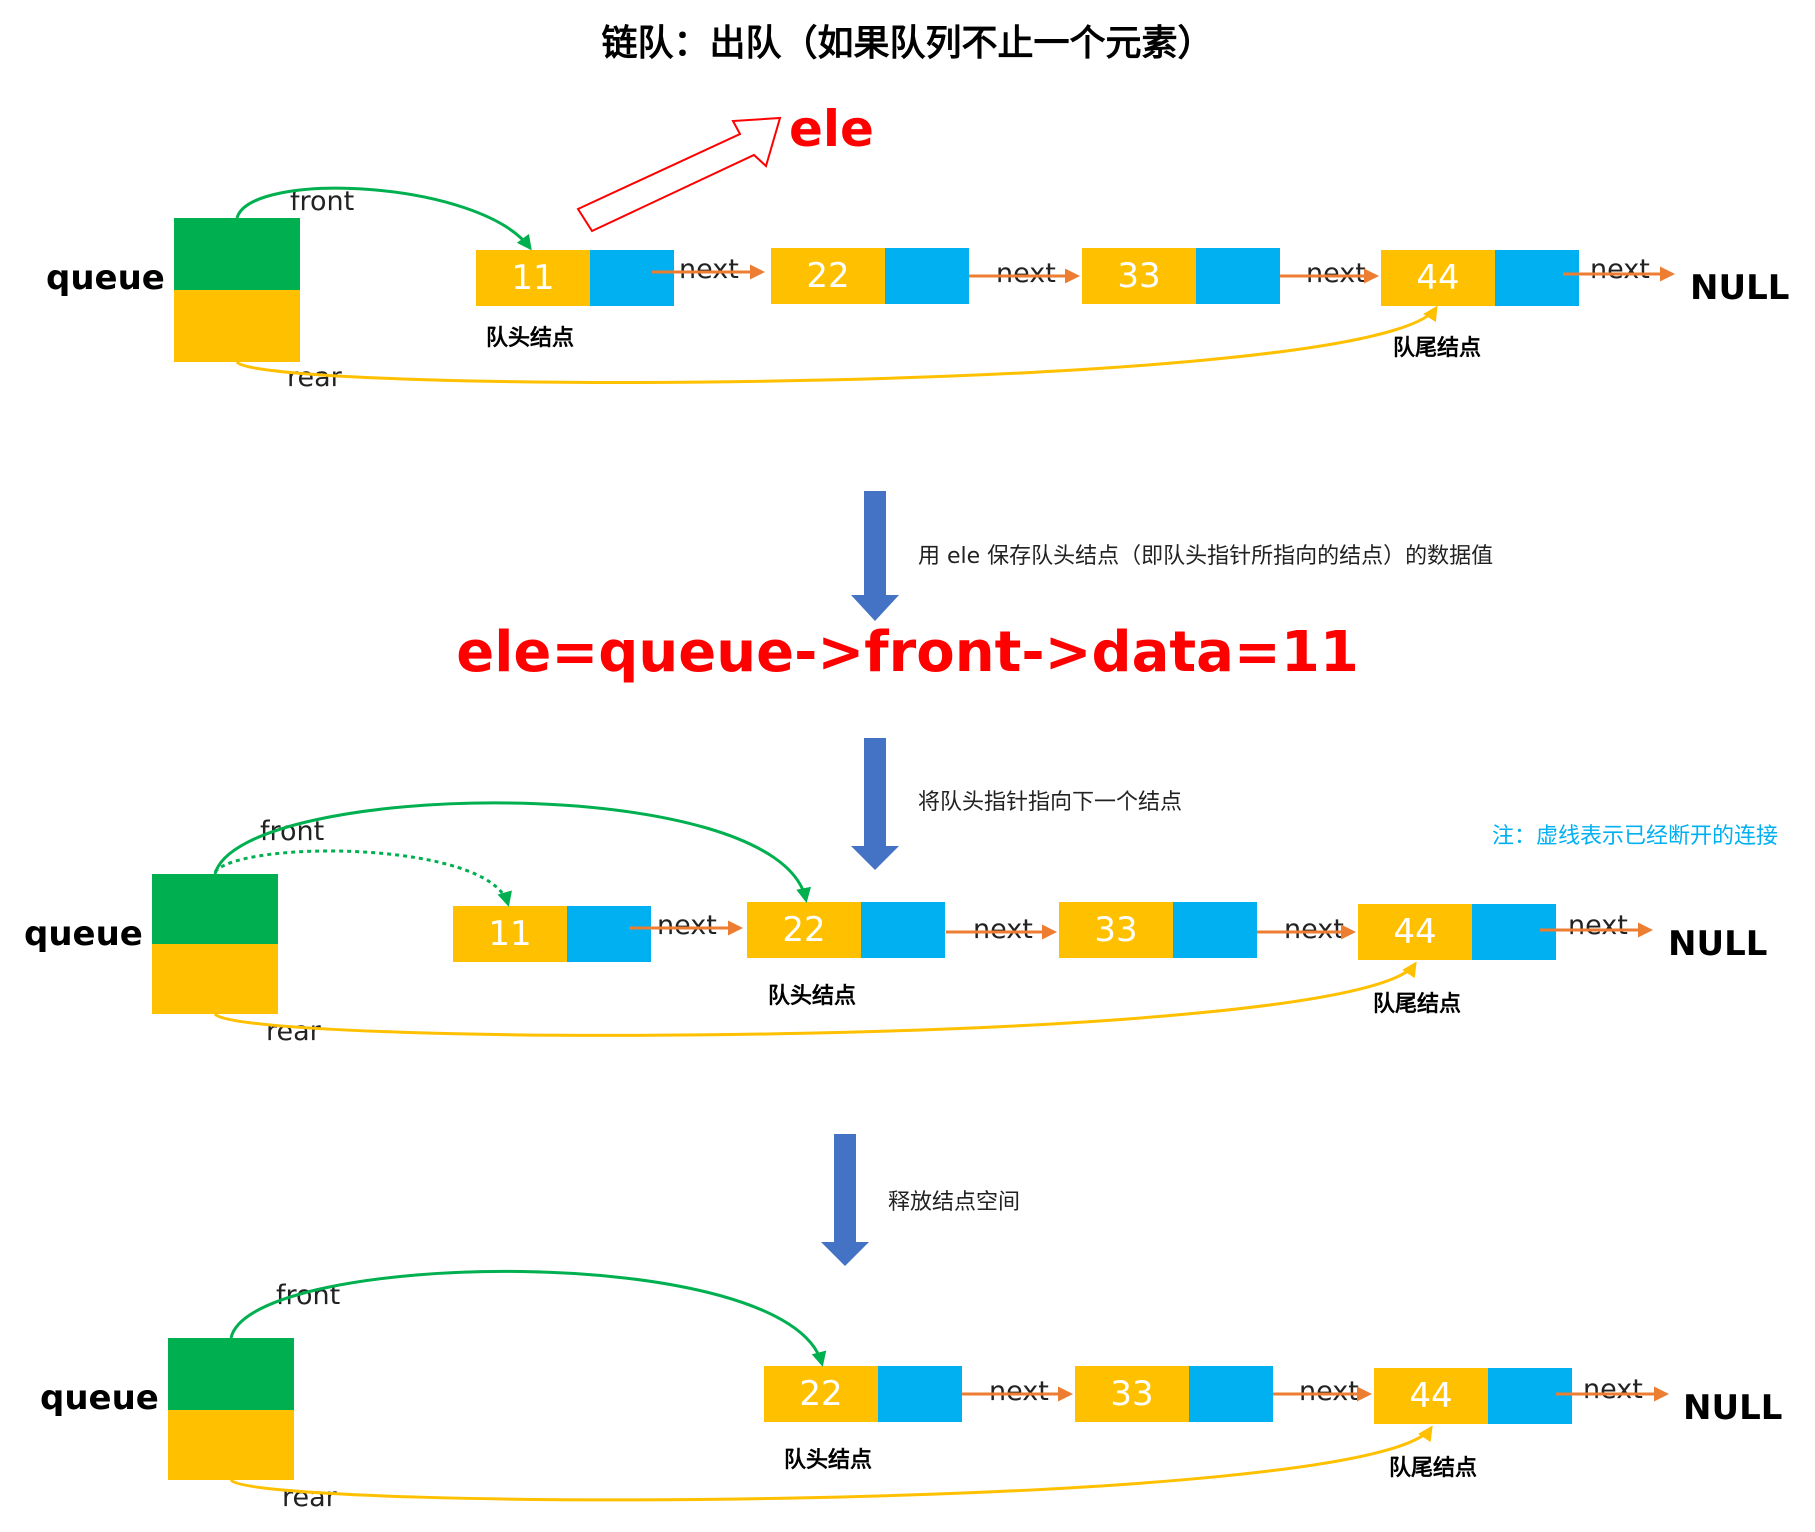 The image size is (1815, 1532). I want to click on ele-hollow-arrow, so click(679, 174).